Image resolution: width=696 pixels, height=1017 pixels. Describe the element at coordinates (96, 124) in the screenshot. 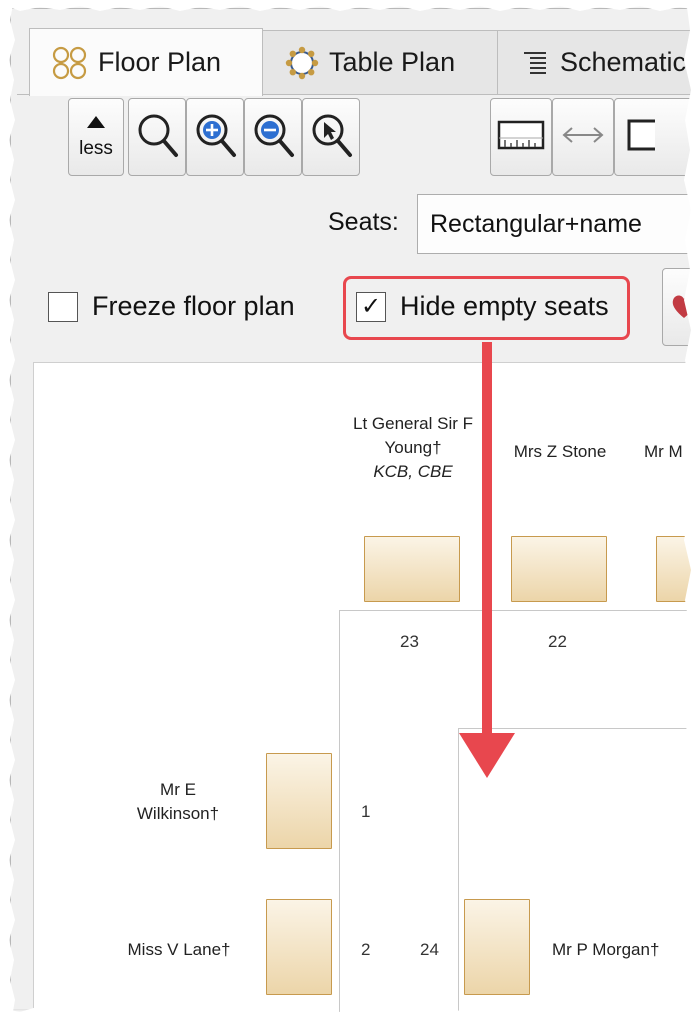

I see `triangle-up-icon` at that location.